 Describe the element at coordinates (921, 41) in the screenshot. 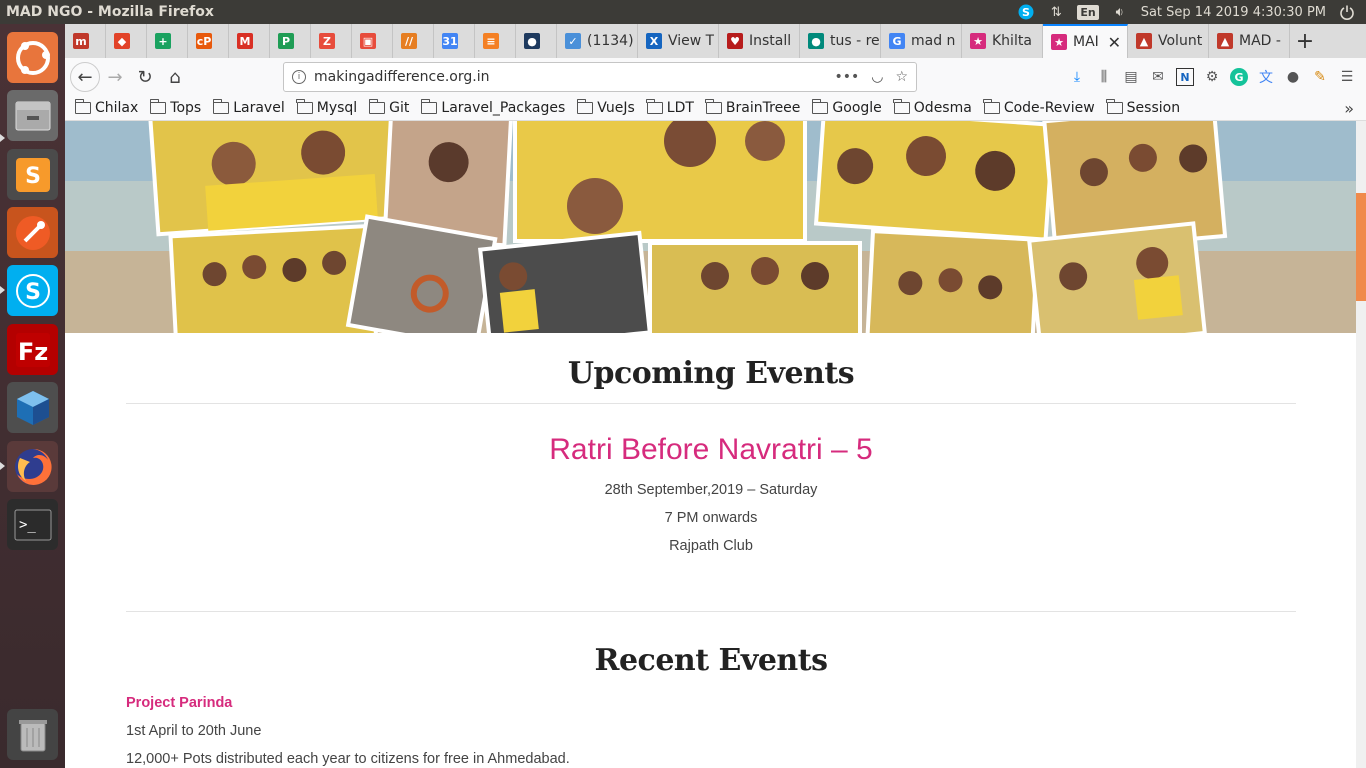

I see `tab: Gmad n` at that location.